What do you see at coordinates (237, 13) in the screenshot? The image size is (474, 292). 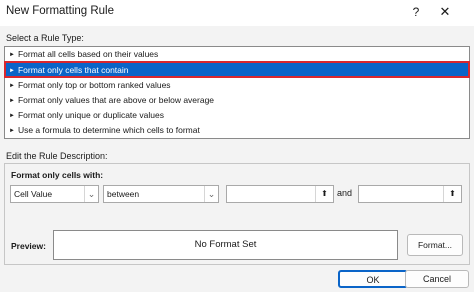 I see `title-bar: New Formatting Rule ? ✕` at bounding box center [237, 13].